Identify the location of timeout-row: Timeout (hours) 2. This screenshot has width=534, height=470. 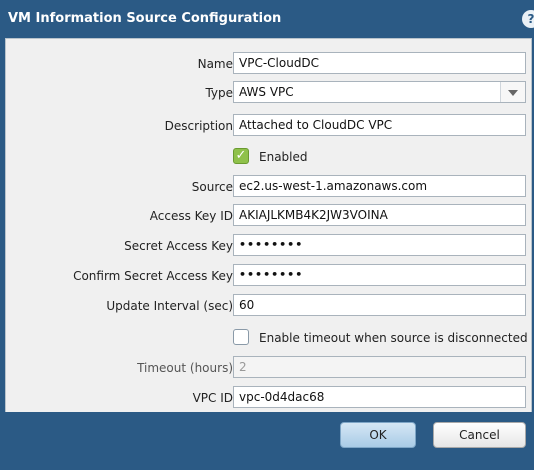
(268, 368).